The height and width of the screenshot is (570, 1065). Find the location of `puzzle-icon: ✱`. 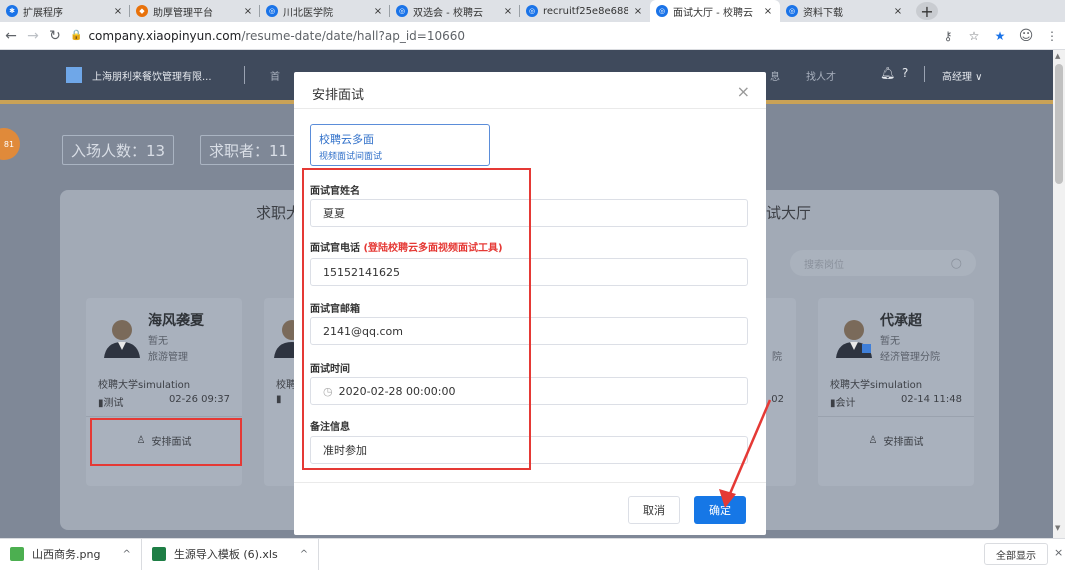

puzzle-icon: ✱ is located at coordinates (12, 11).